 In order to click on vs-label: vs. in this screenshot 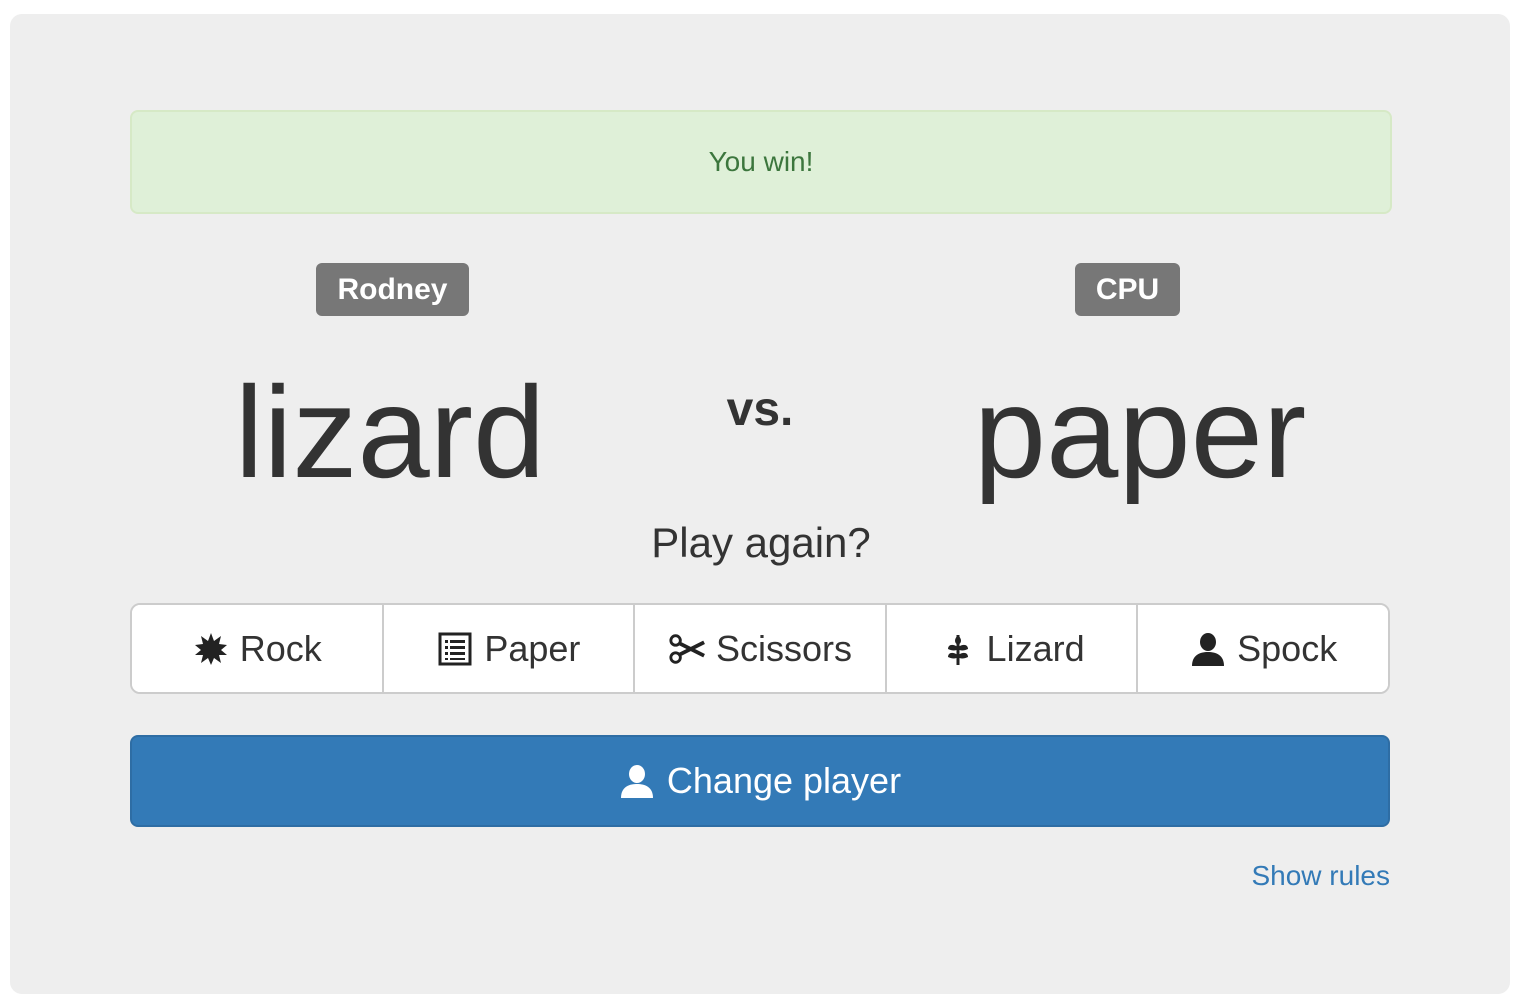, I will do `click(760, 409)`.